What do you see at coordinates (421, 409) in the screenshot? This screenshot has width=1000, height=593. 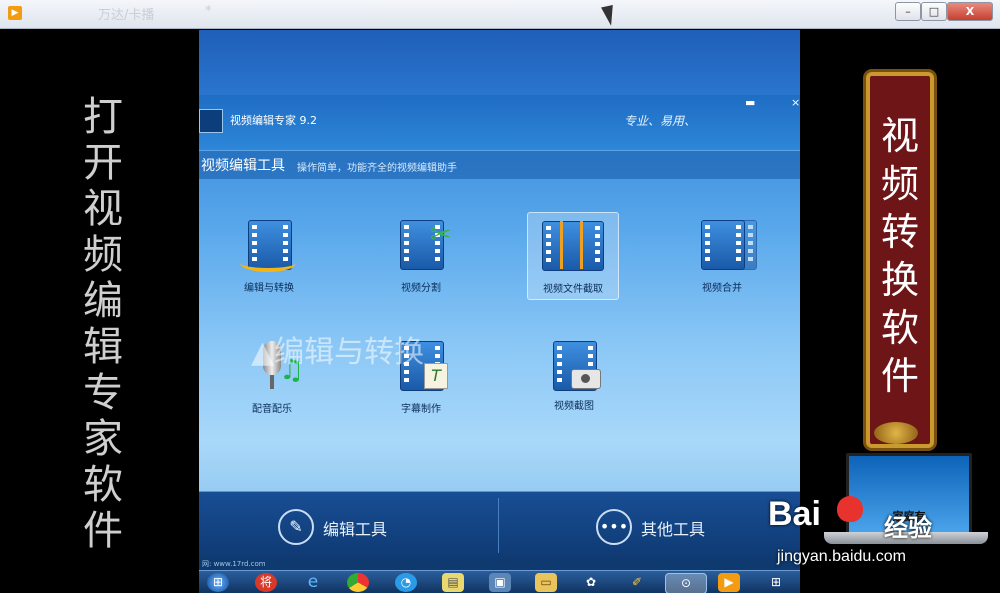 I see `tool-label: 字幕制作` at bounding box center [421, 409].